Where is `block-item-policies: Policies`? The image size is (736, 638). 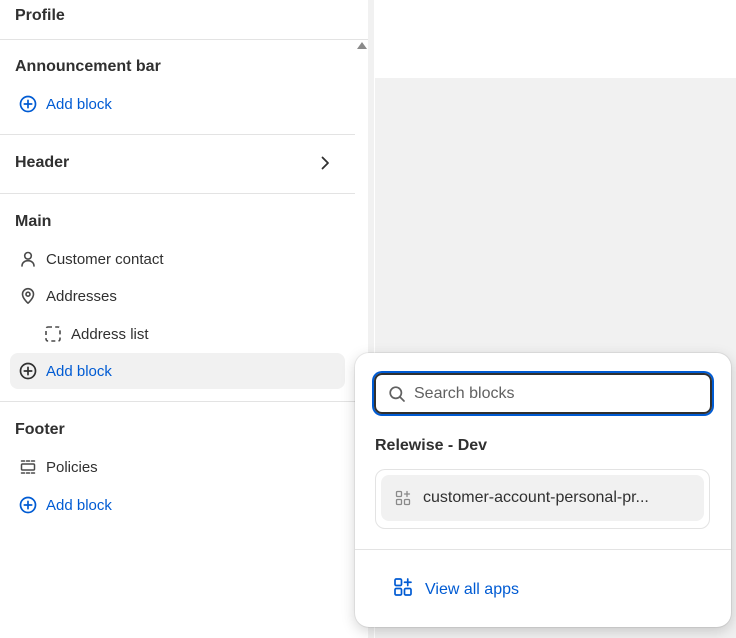 block-item-policies: Policies is located at coordinates (177, 467).